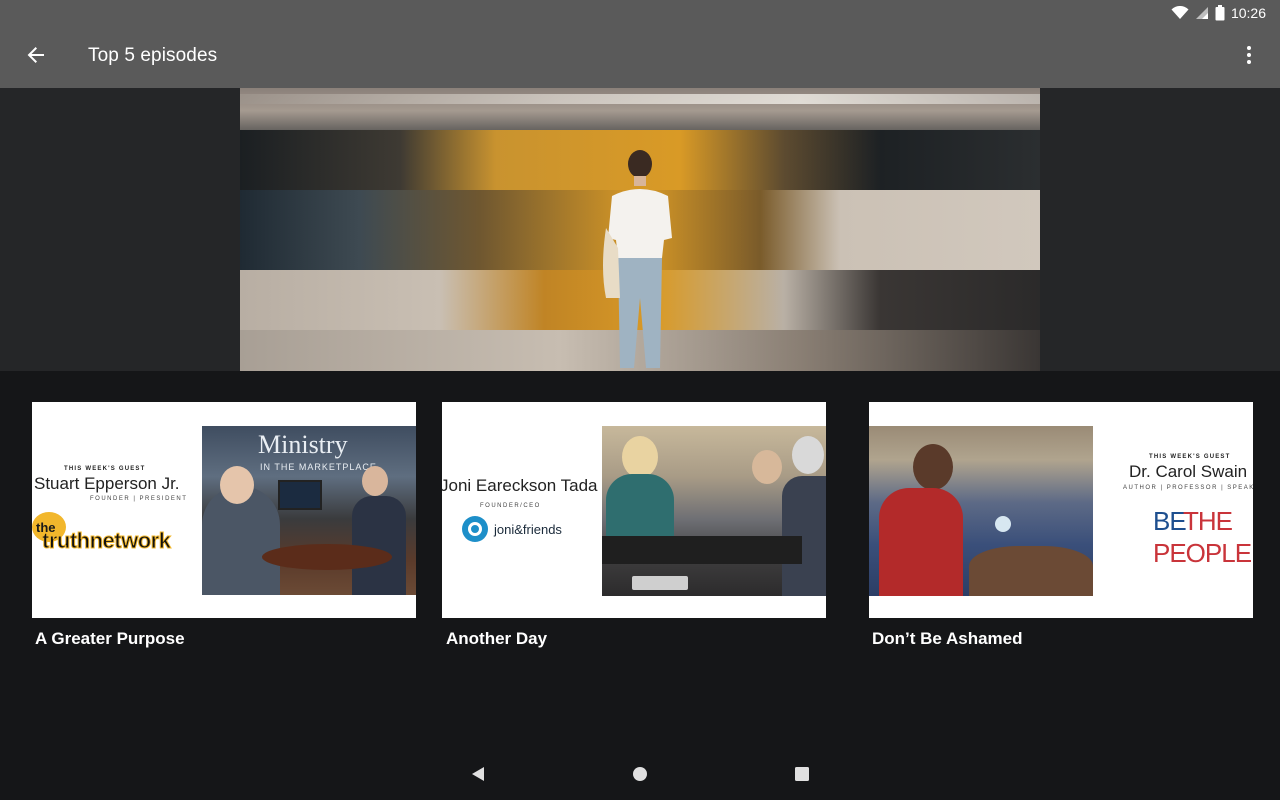 The image size is (1280, 800). I want to click on guest-role: FOUNDER | PRESIDENT, so click(139, 499).